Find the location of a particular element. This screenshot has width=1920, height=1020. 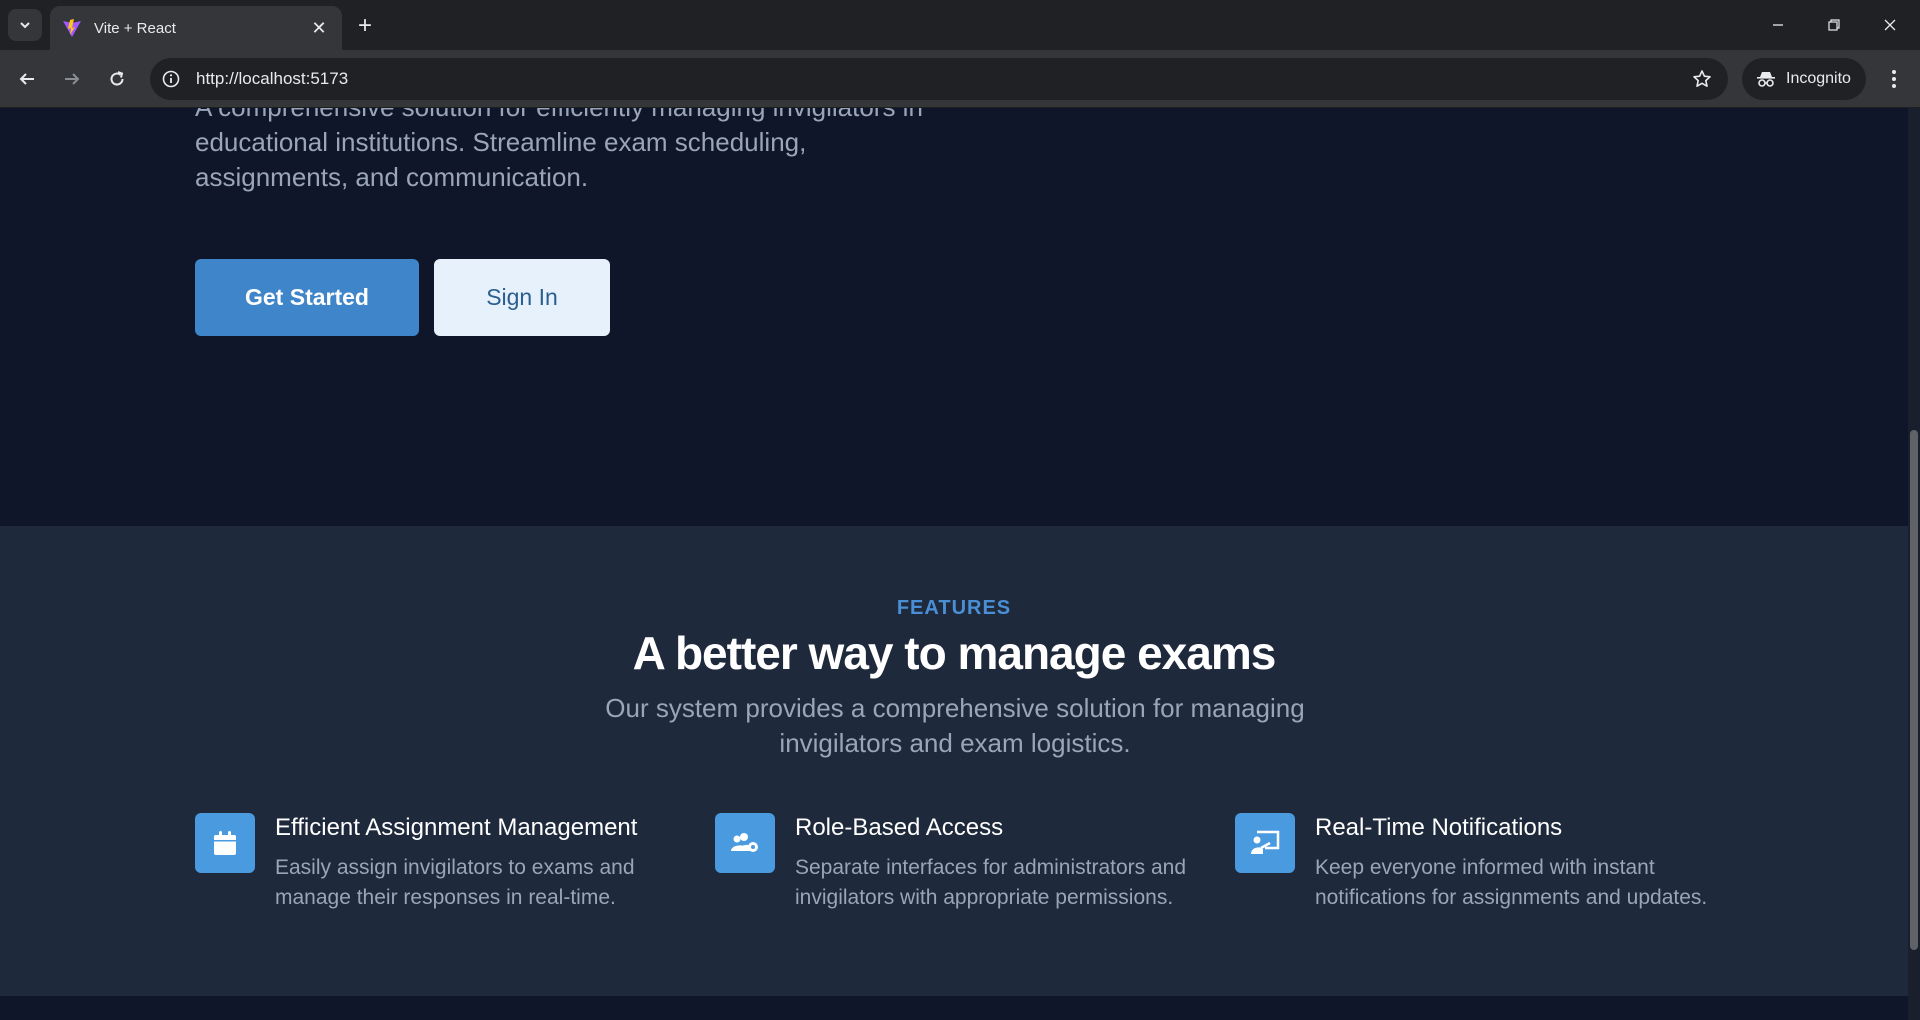

incognito-label: Incognito is located at coordinates (1818, 78).